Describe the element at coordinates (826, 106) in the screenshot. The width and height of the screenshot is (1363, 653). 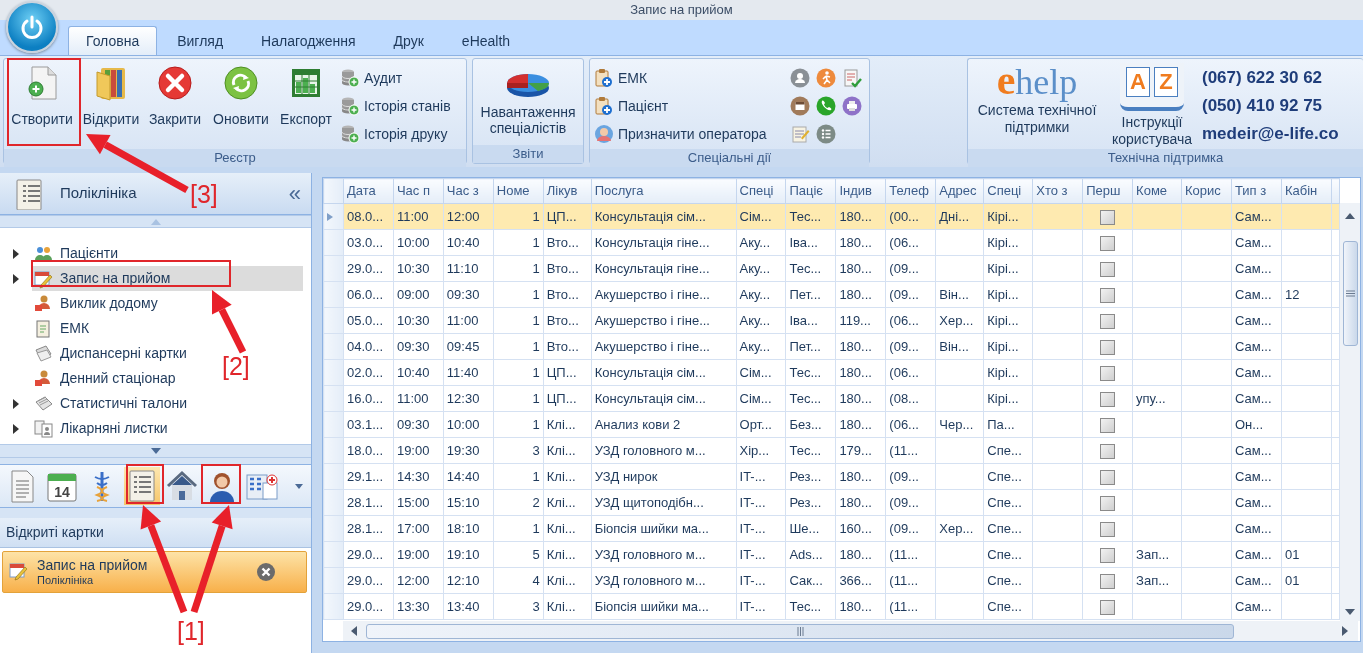
I see `phone-icon` at that location.